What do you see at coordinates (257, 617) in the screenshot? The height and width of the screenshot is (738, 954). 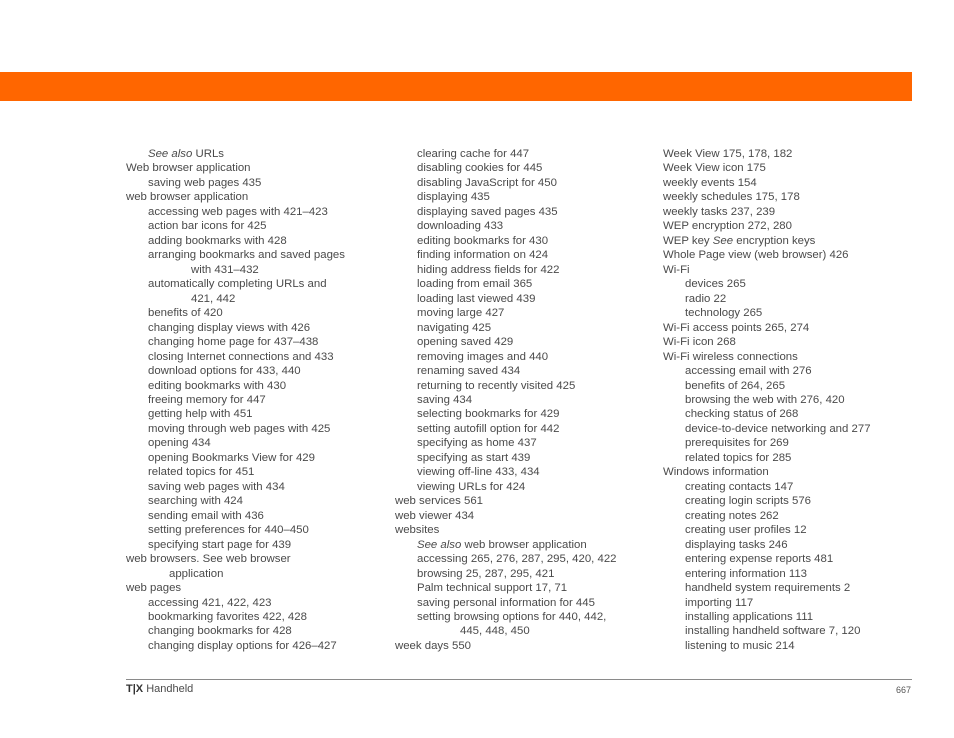 I see `index-subentry: bookmarking favorites 422, 428` at bounding box center [257, 617].